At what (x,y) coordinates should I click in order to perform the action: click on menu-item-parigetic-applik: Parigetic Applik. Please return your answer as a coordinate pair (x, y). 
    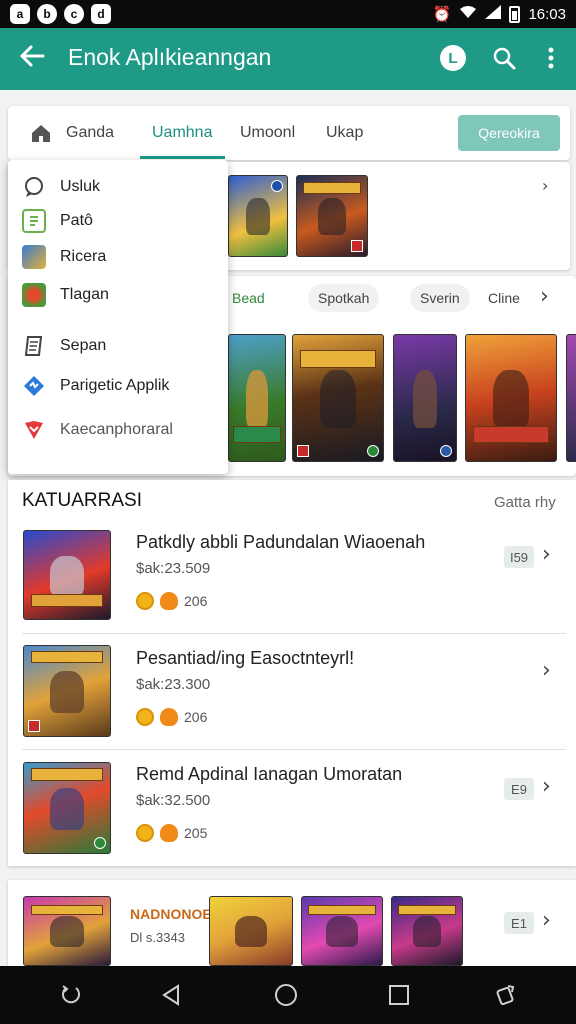
    Looking at the image, I should click on (95, 386).